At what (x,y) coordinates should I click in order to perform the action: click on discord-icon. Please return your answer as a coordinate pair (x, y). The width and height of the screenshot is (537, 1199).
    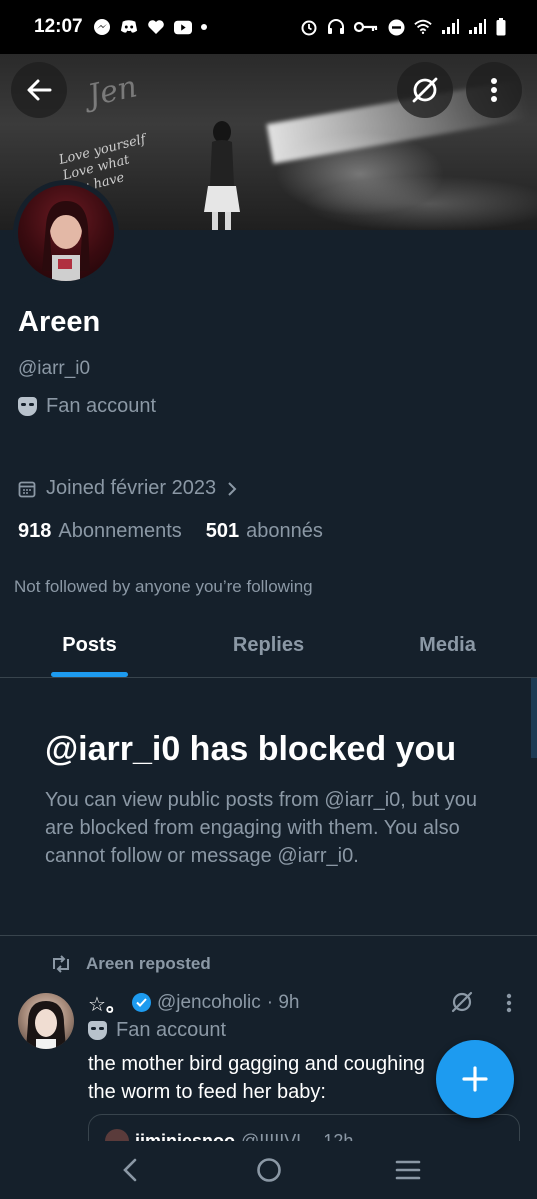
    Looking at the image, I should click on (129, 27).